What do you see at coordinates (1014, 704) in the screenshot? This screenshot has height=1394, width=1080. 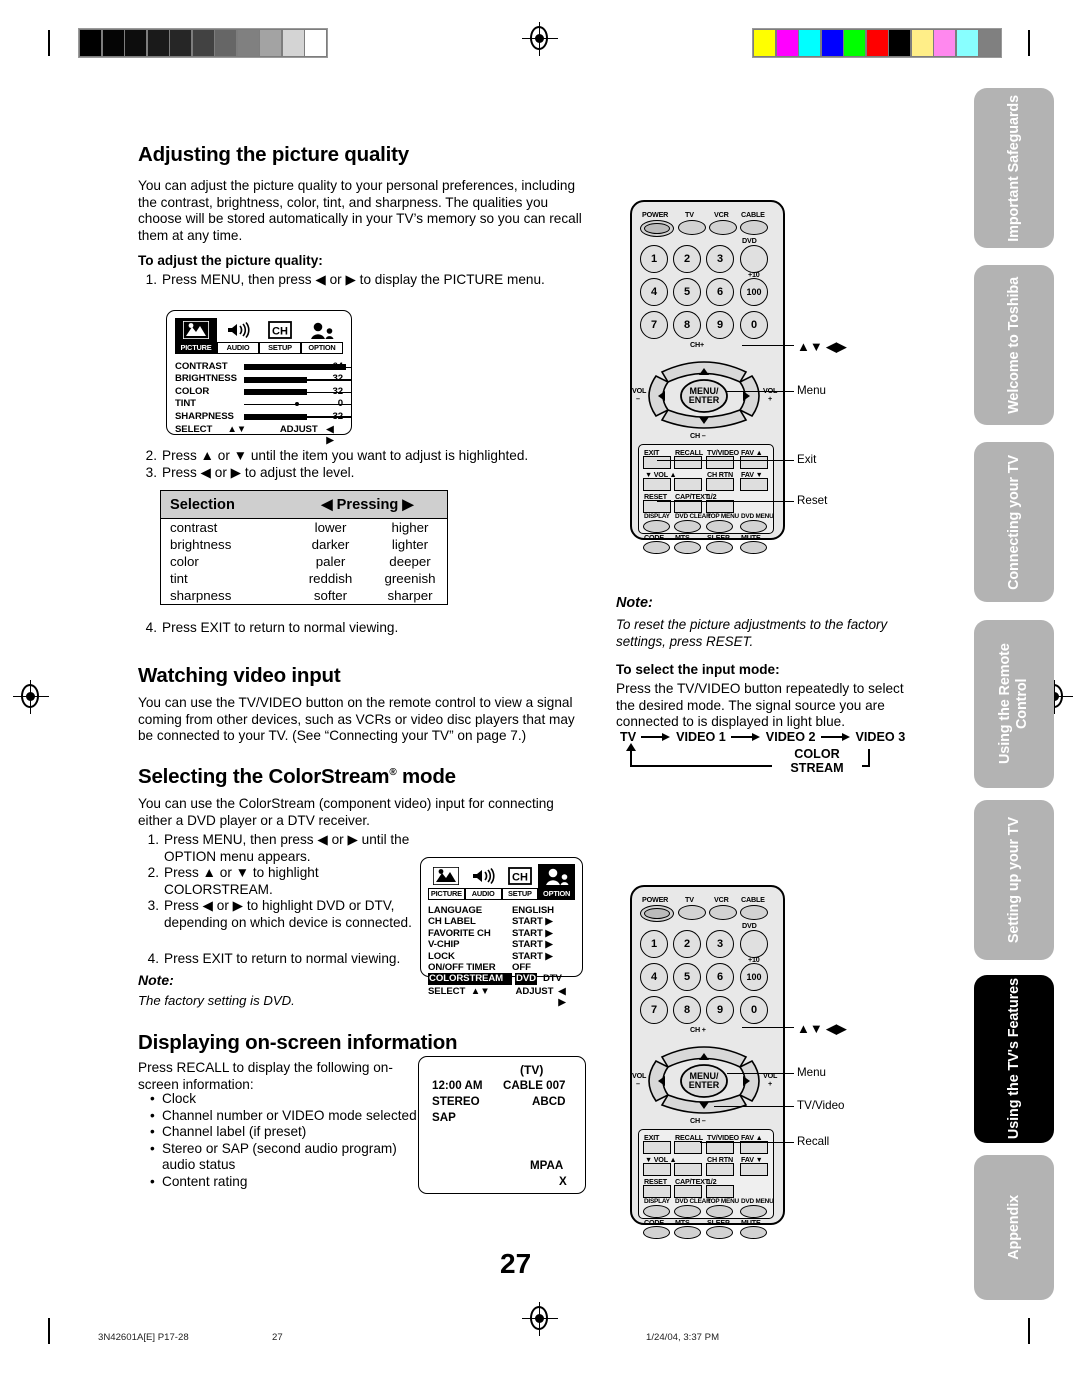 I see `sidebar-tab-using-the-remote-control: Using the Remote Control` at bounding box center [1014, 704].